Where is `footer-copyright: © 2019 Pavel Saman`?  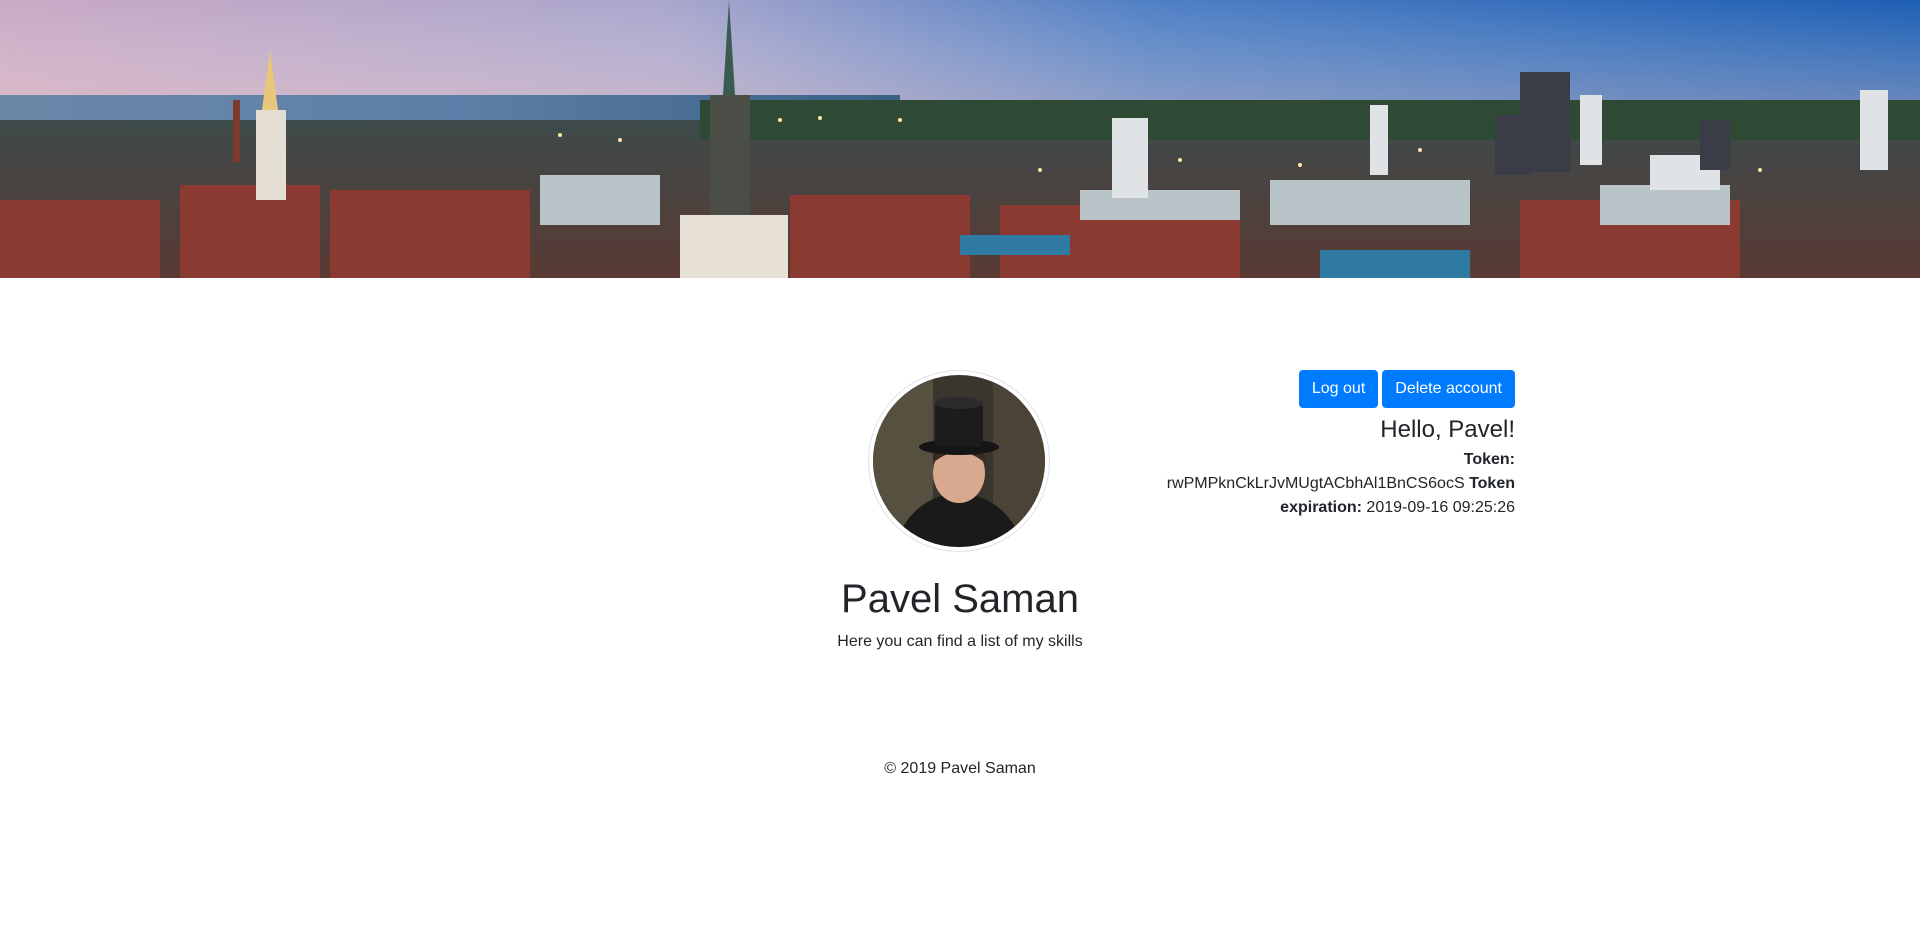
footer-copyright: © 2019 Pavel Saman is located at coordinates (960, 768).